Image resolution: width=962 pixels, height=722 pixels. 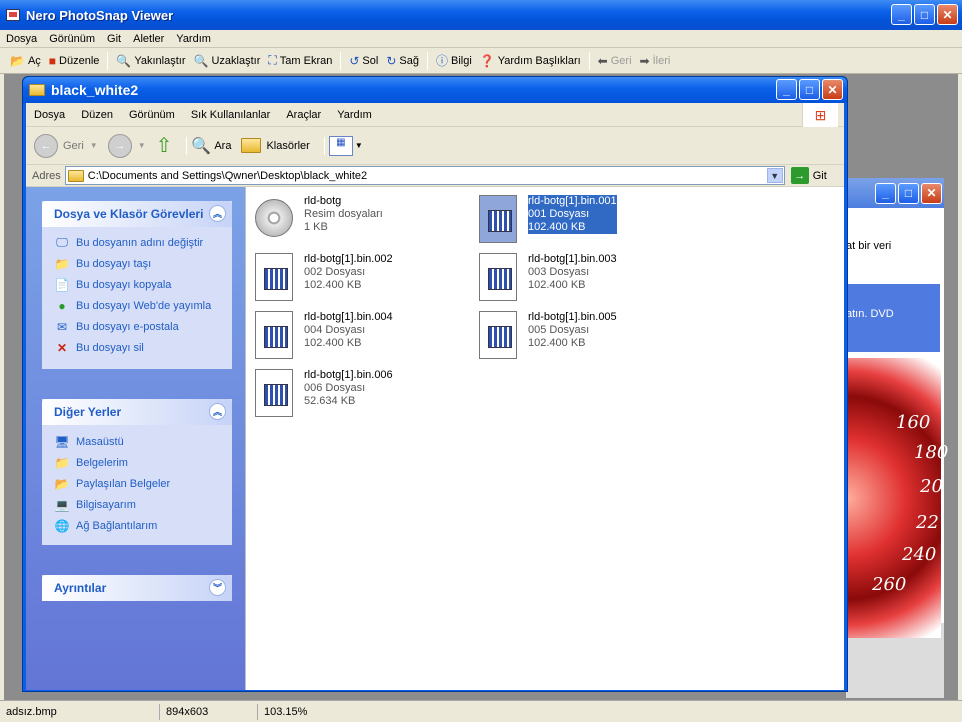 I want to click on help-topics-button: ❓ Yardım Başlıkları, so click(x=530, y=61).